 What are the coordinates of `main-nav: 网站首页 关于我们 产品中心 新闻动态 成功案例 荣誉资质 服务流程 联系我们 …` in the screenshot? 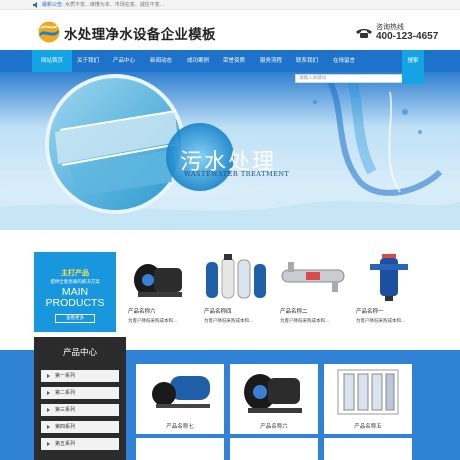 It's located at (230, 61).